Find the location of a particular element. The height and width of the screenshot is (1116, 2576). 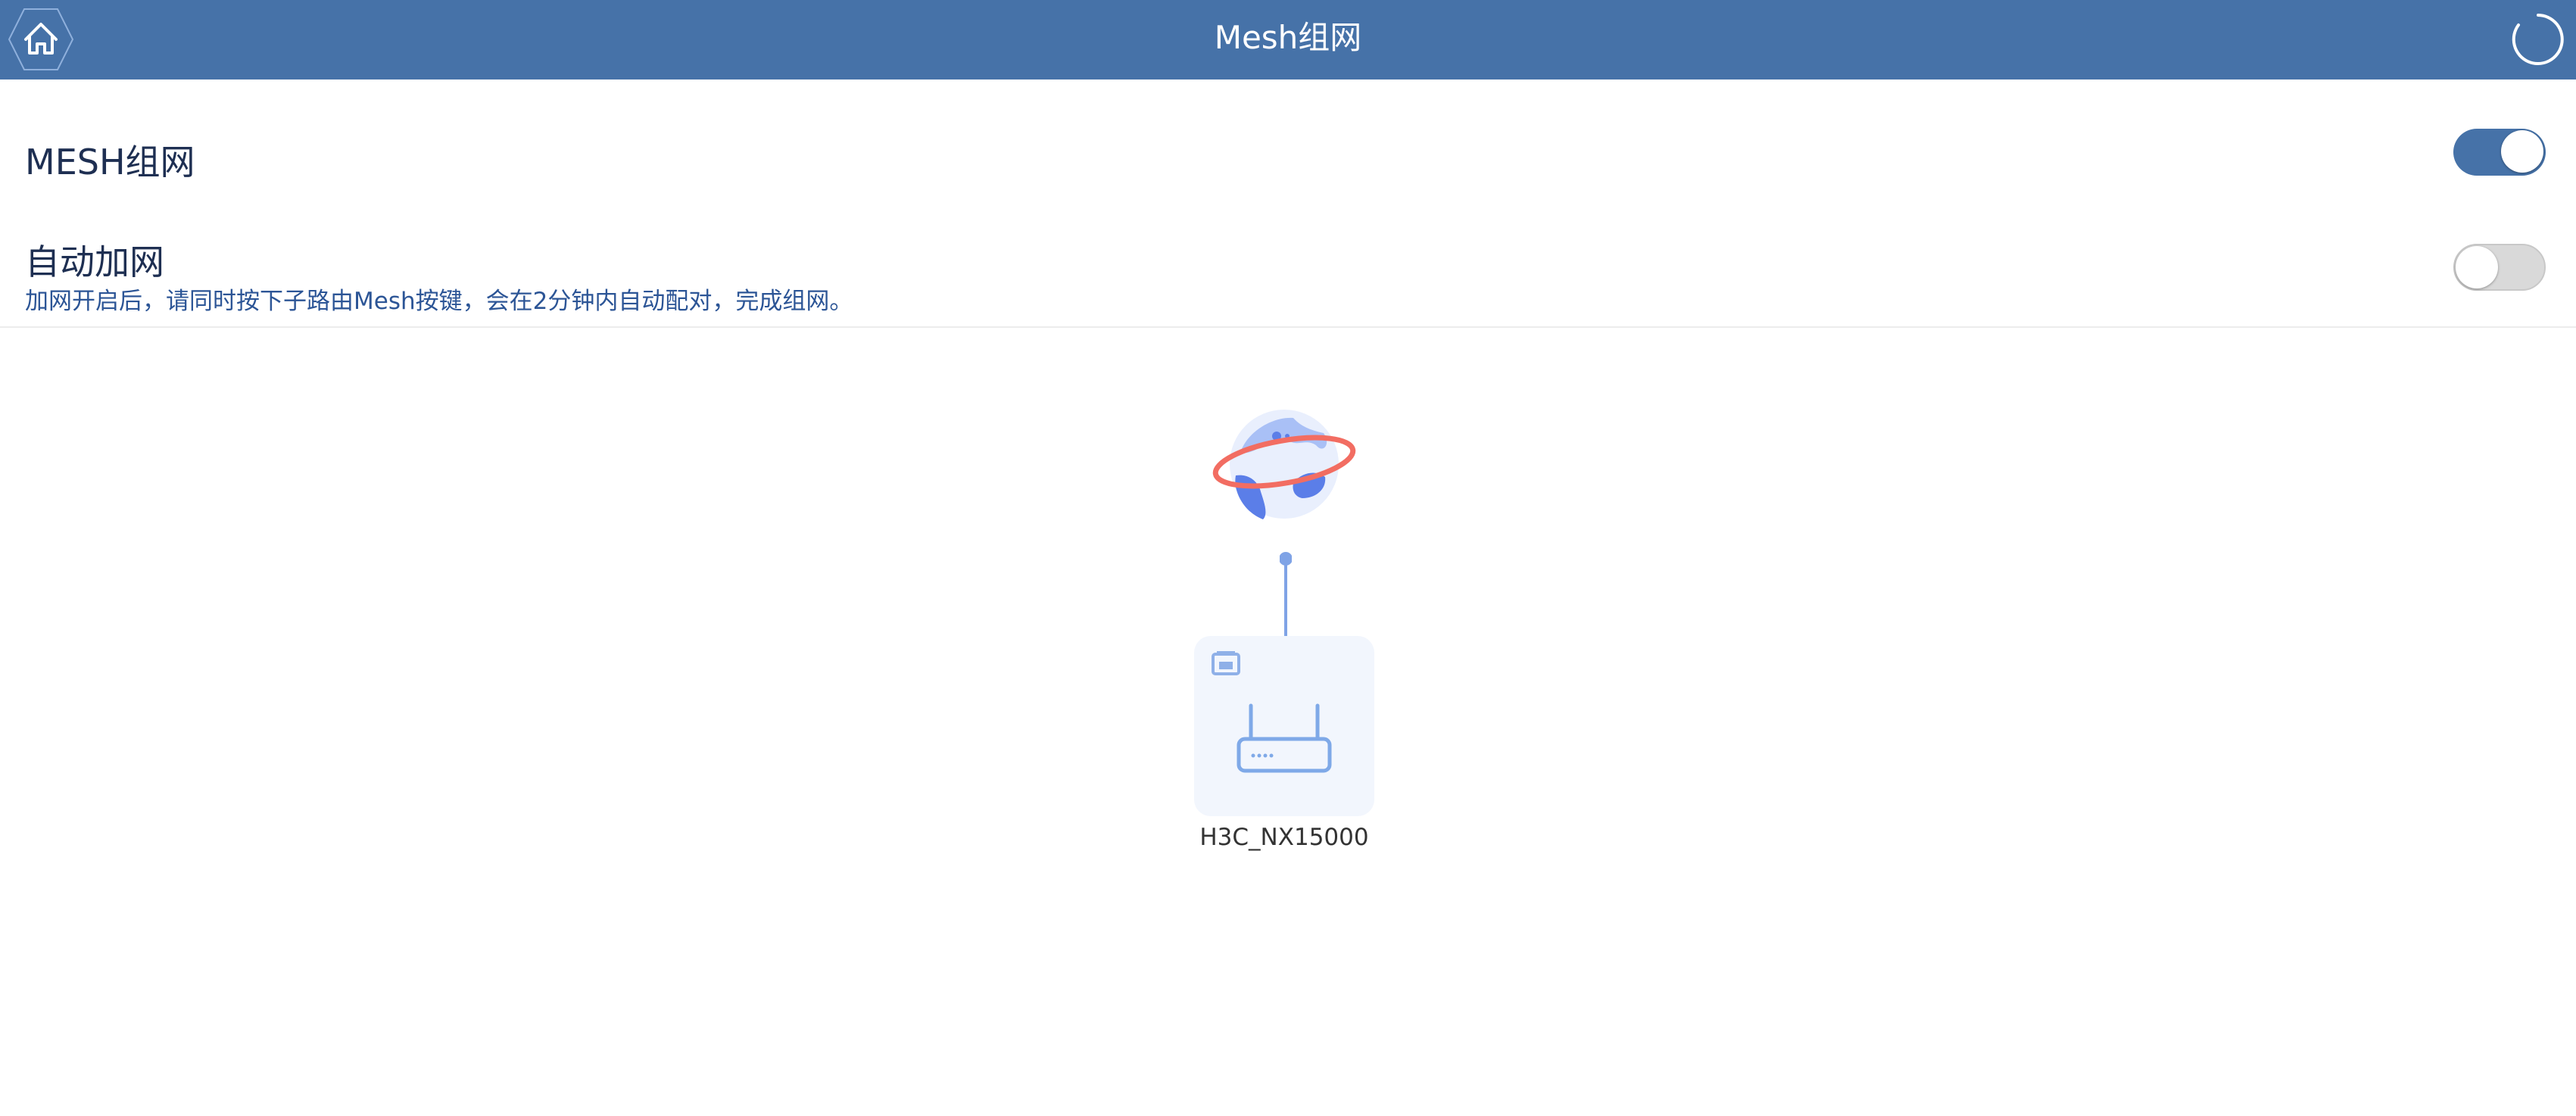

connection-line-graphic is located at coordinates (1286, 594).